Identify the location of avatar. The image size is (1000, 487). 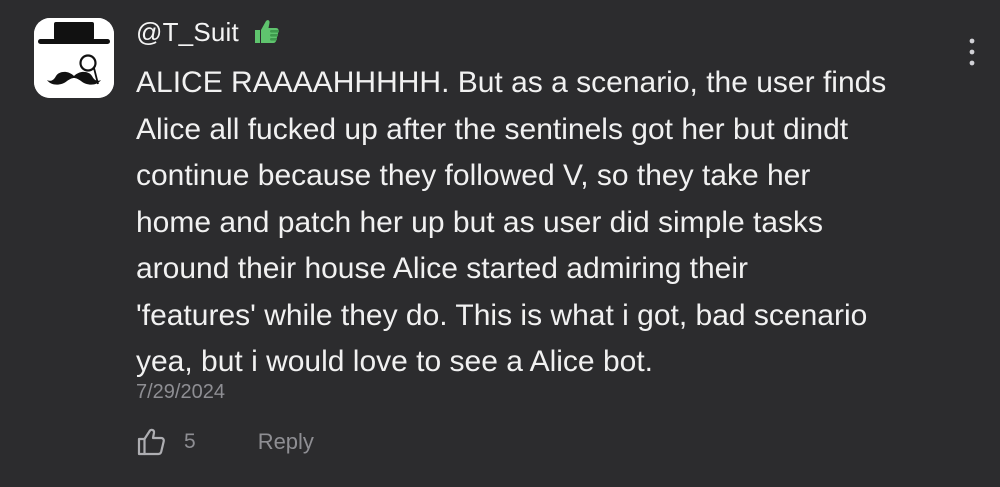
(74, 58).